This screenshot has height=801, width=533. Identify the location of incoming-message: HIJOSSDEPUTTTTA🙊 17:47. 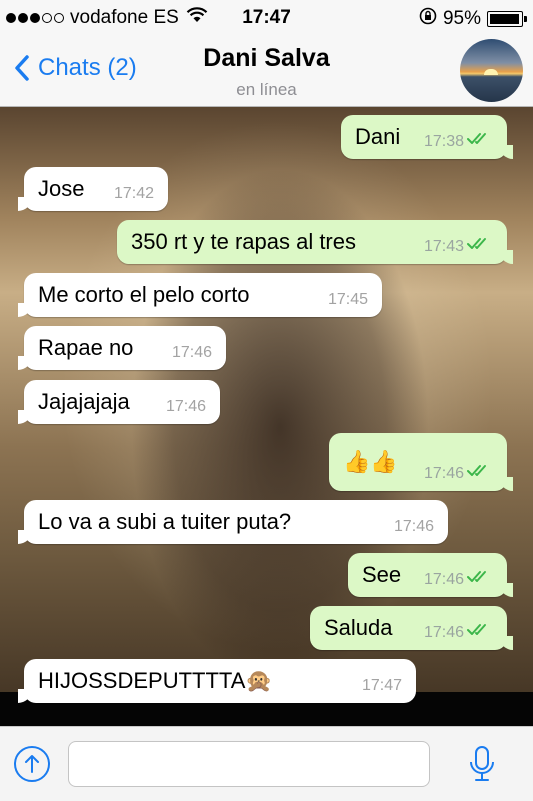
(217, 681).